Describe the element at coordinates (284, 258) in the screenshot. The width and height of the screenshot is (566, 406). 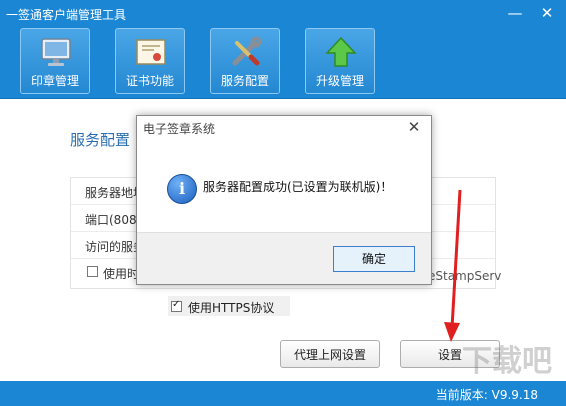
I see `dialog-footer: 确定` at that location.